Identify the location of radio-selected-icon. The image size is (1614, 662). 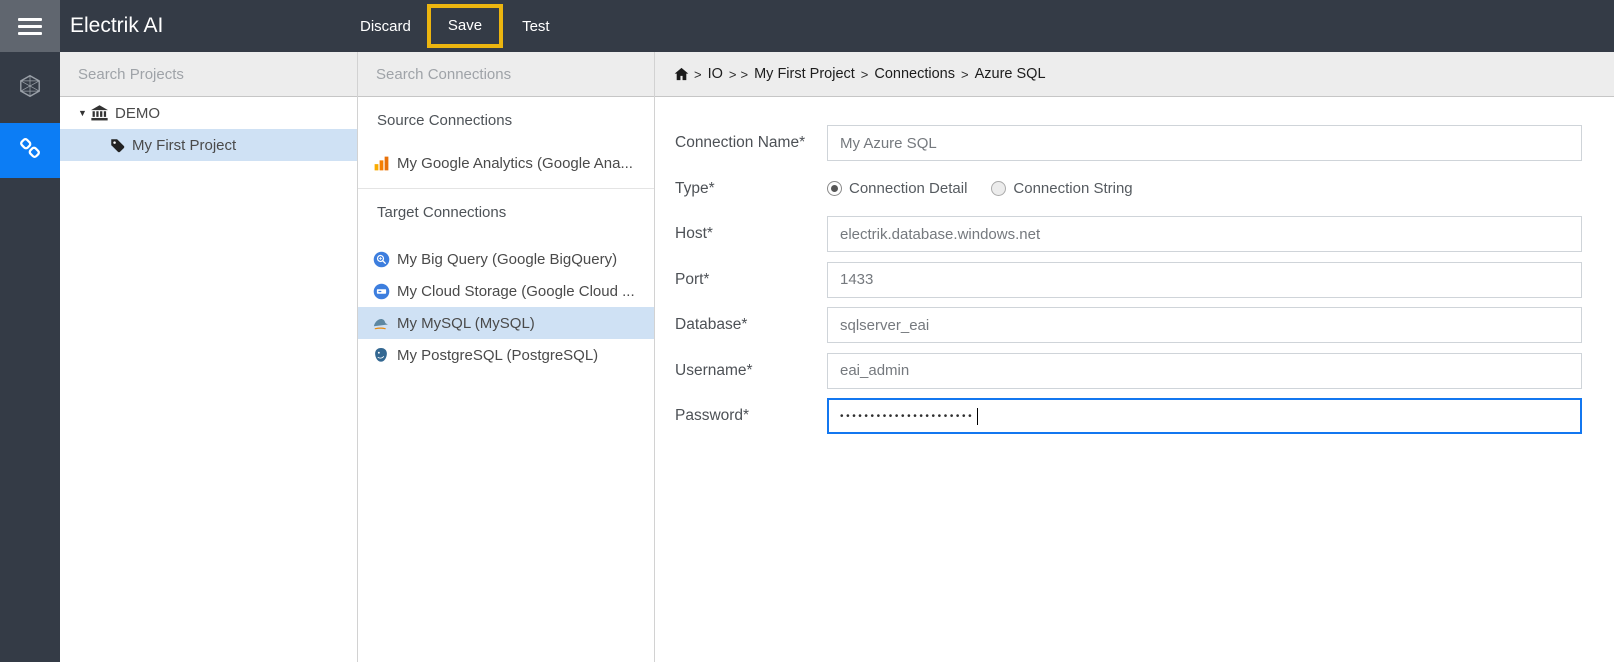
(834, 188).